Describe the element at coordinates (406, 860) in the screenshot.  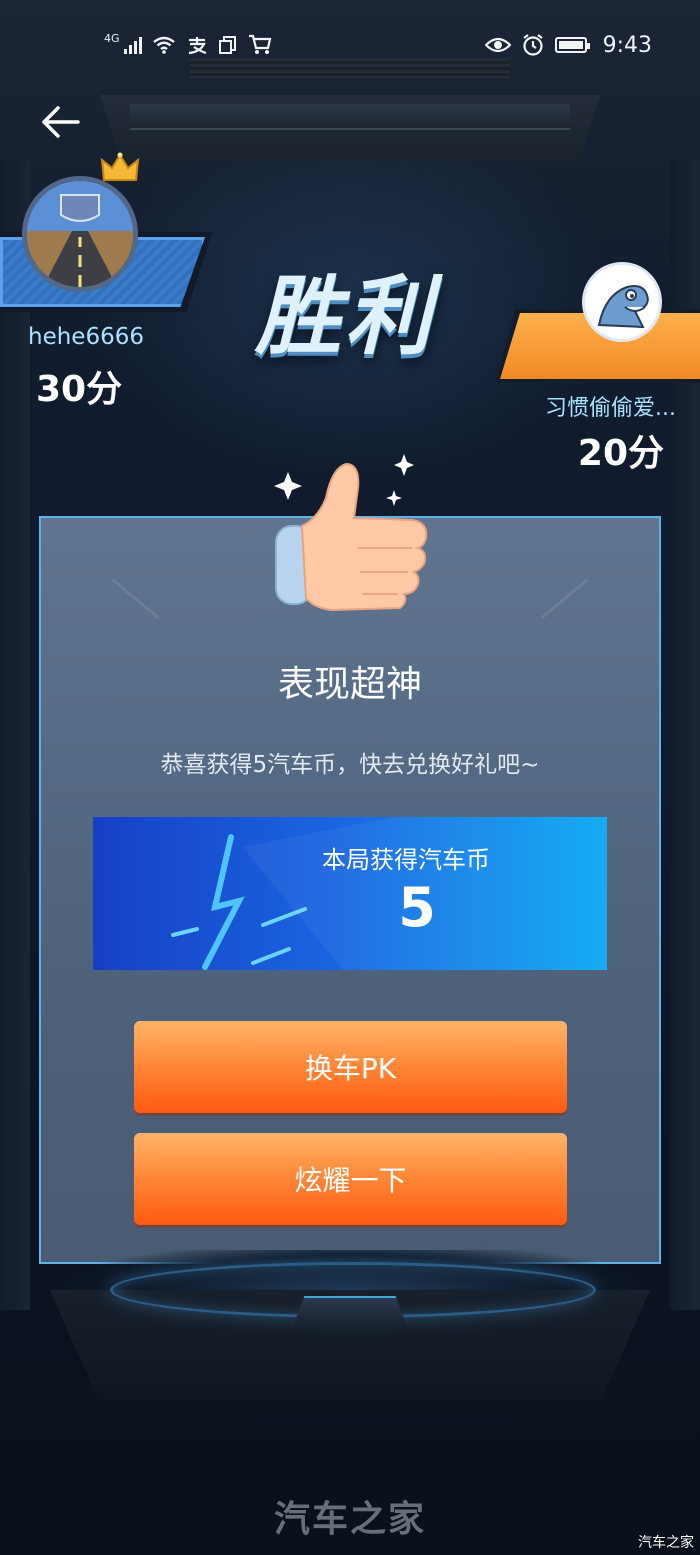
I see `coin-label: 本局获得汽车币` at that location.